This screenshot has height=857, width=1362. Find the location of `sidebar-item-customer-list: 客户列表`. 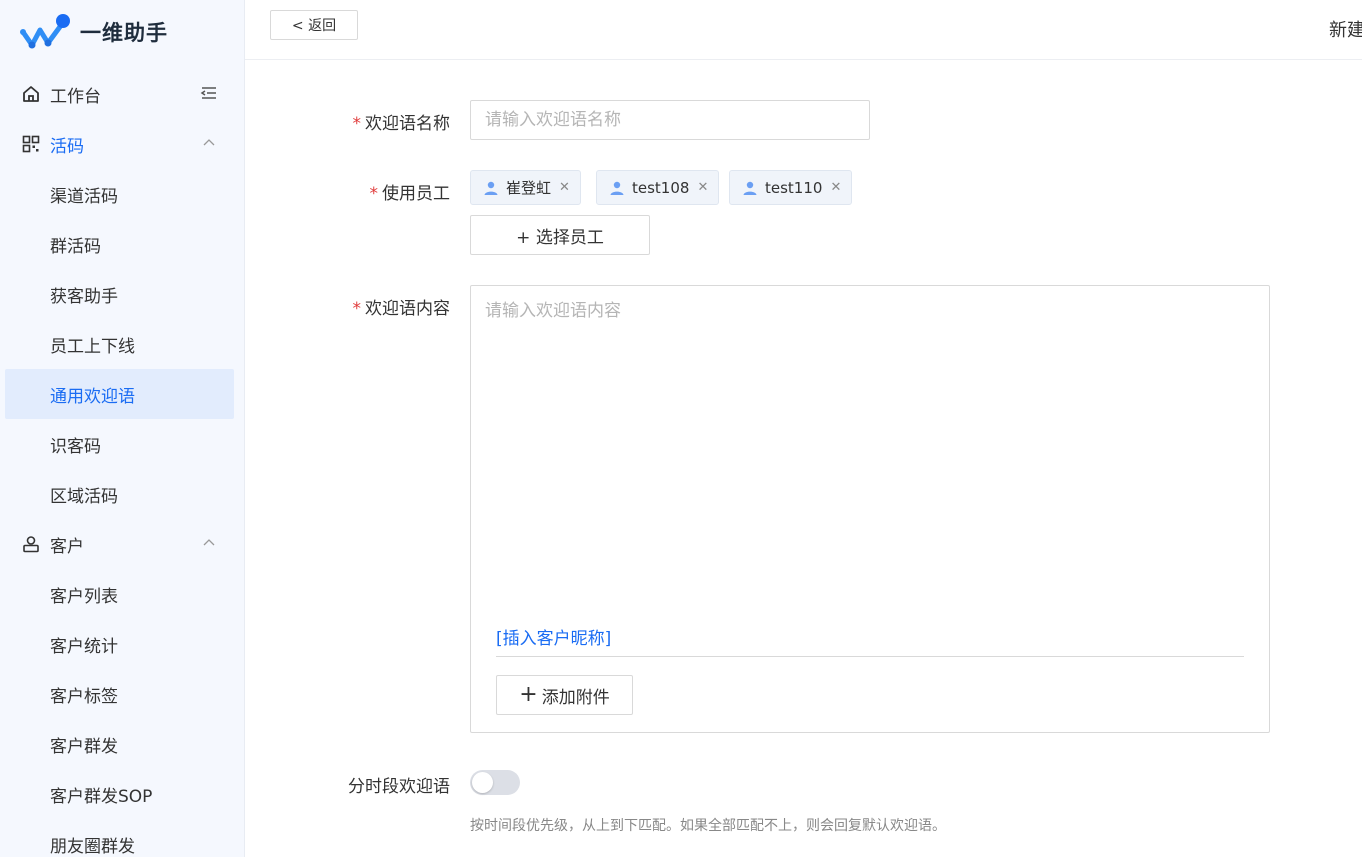

sidebar-item-customer-list: 客户列表 is located at coordinates (119, 594).